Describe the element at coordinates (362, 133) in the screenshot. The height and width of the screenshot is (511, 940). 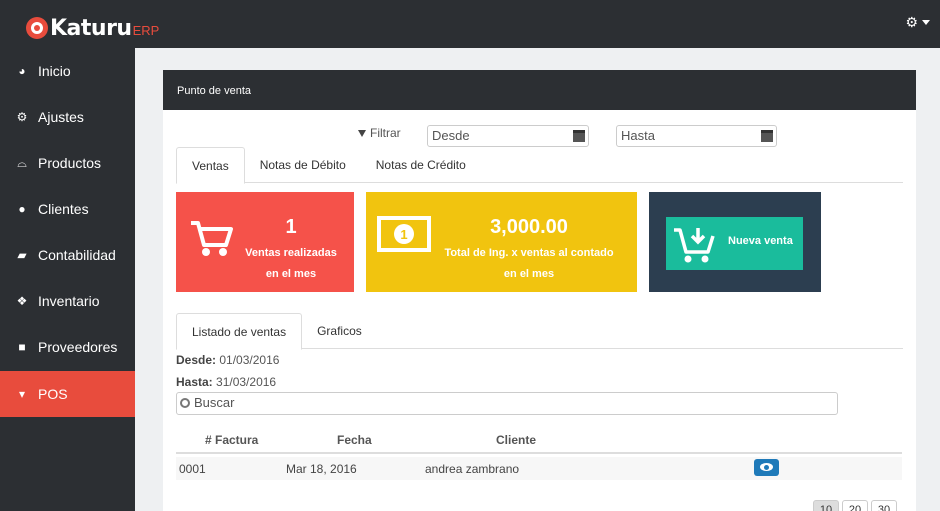
I see `filter-icon` at that location.